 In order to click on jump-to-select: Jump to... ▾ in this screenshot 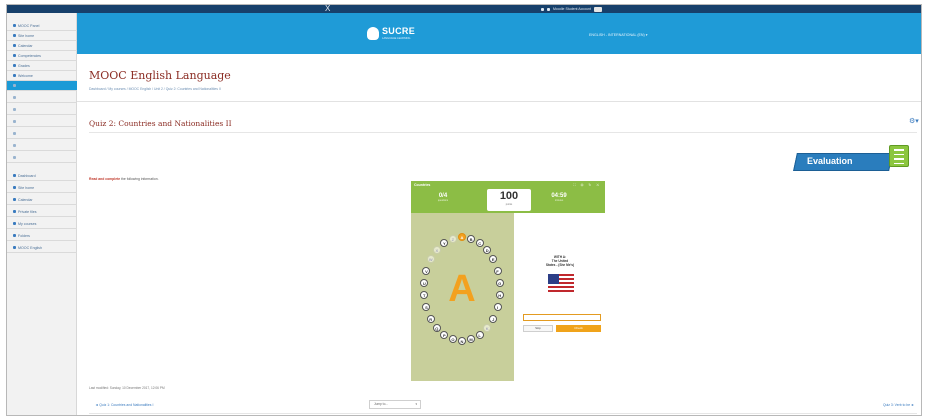, I will do `click(395, 404)`.